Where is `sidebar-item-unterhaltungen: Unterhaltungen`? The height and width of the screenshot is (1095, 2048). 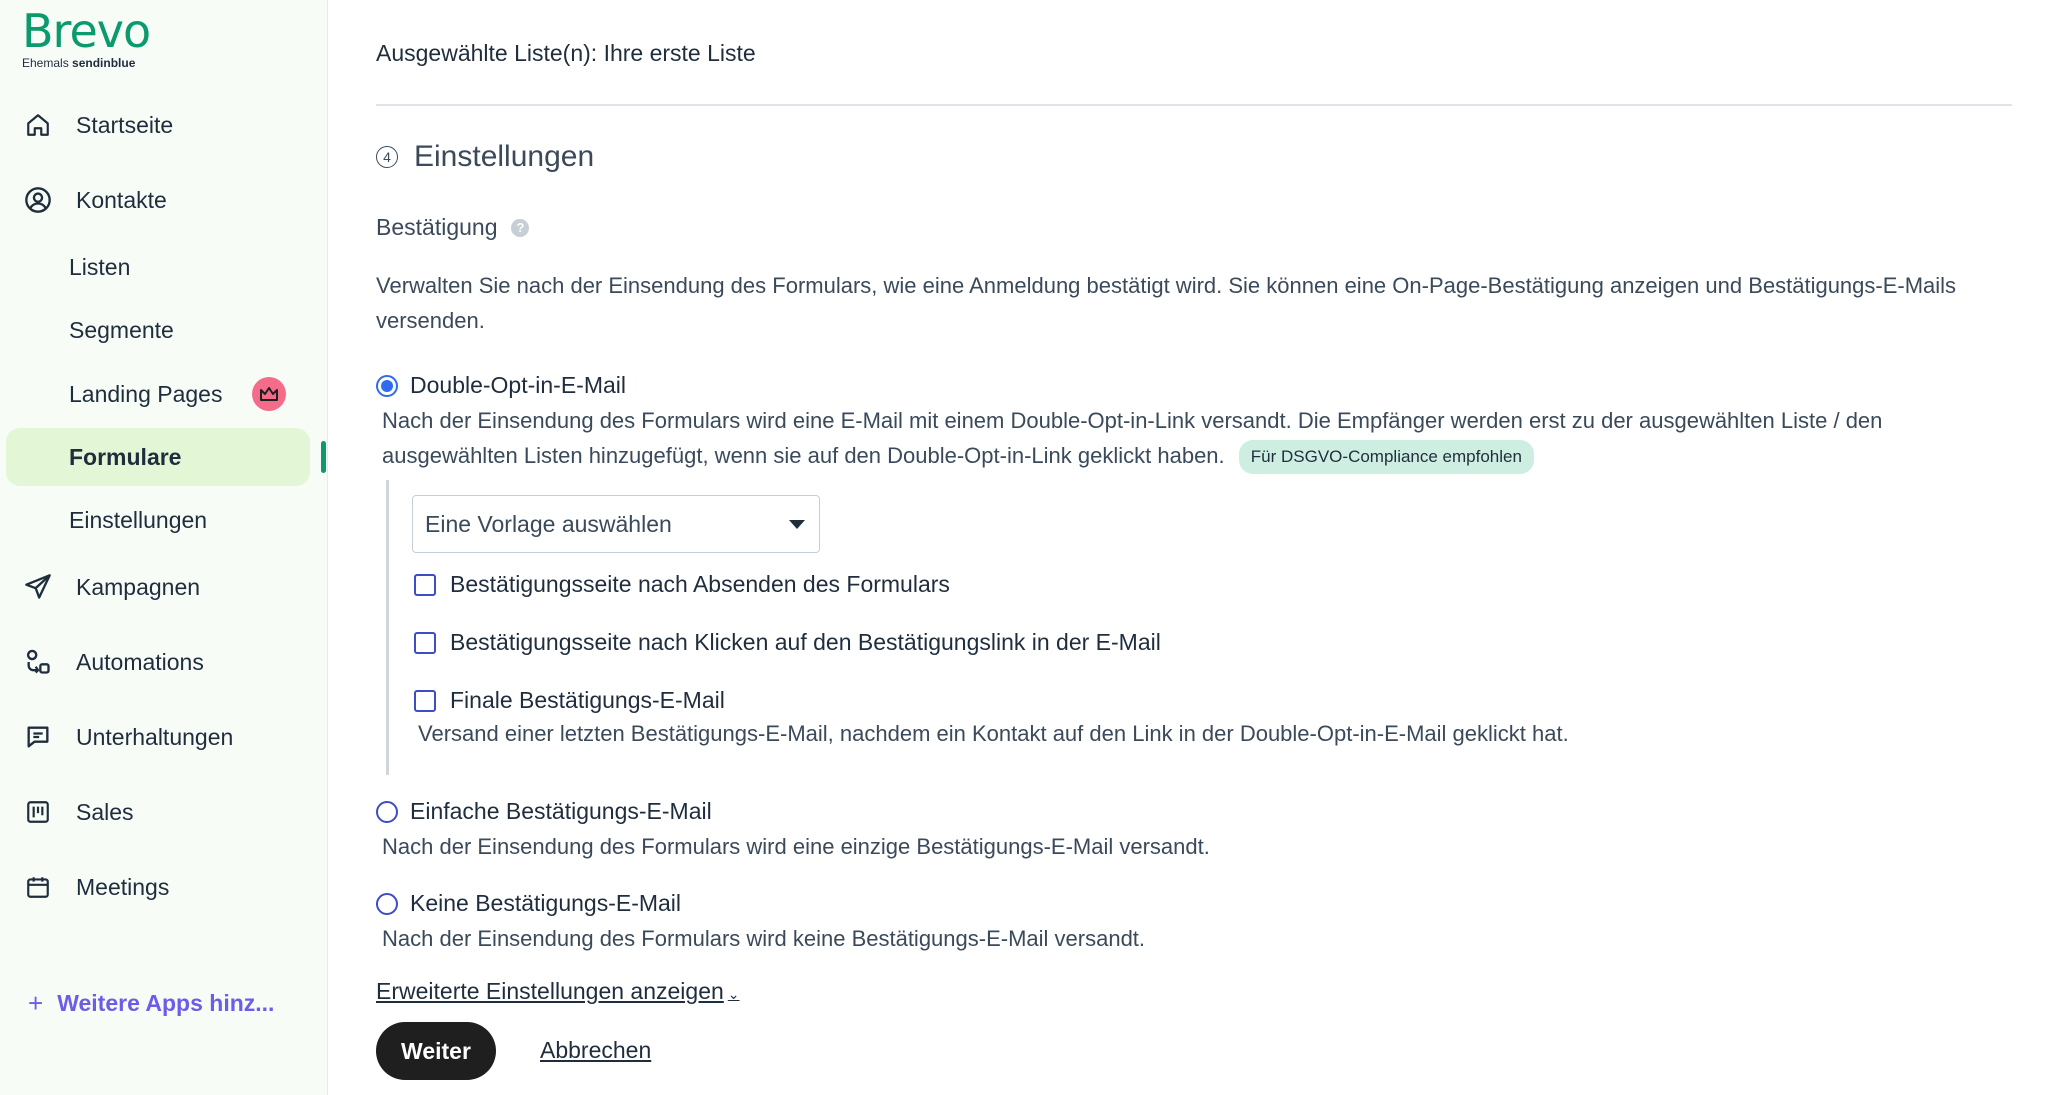
sidebar-item-unterhaltungen: Unterhaltungen is located at coordinates (158, 737).